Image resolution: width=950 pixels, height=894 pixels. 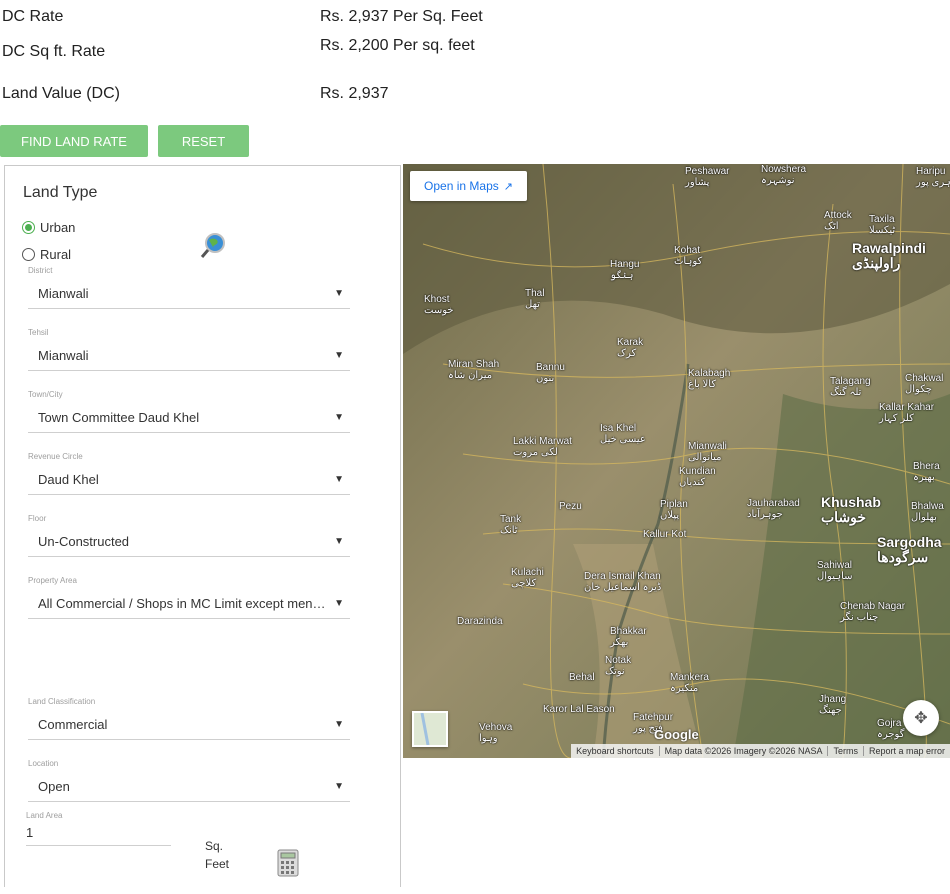 What do you see at coordinates (52, 580) in the screenshot?
I see `property-area-label: Property Area` at bounding box center [52, 580].